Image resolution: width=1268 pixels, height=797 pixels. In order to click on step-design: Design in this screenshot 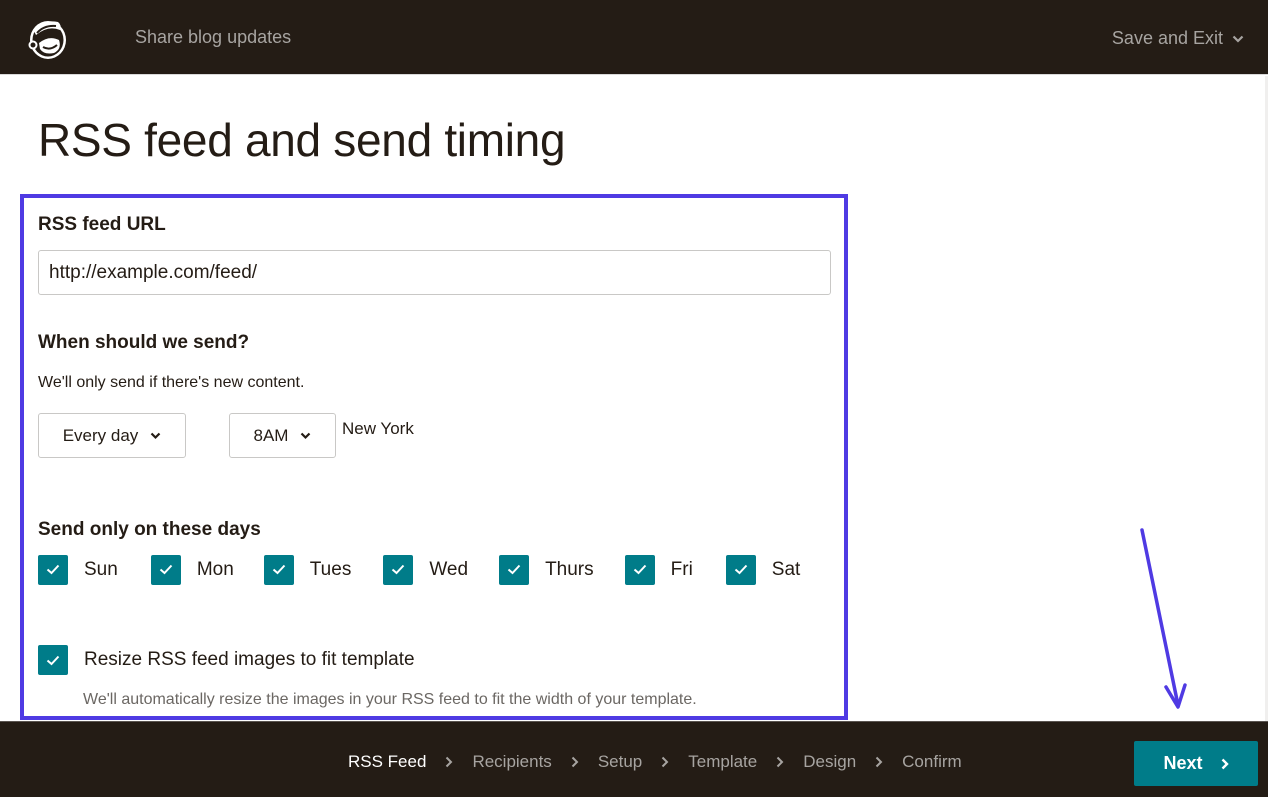, I will do `click(829, 762)`.